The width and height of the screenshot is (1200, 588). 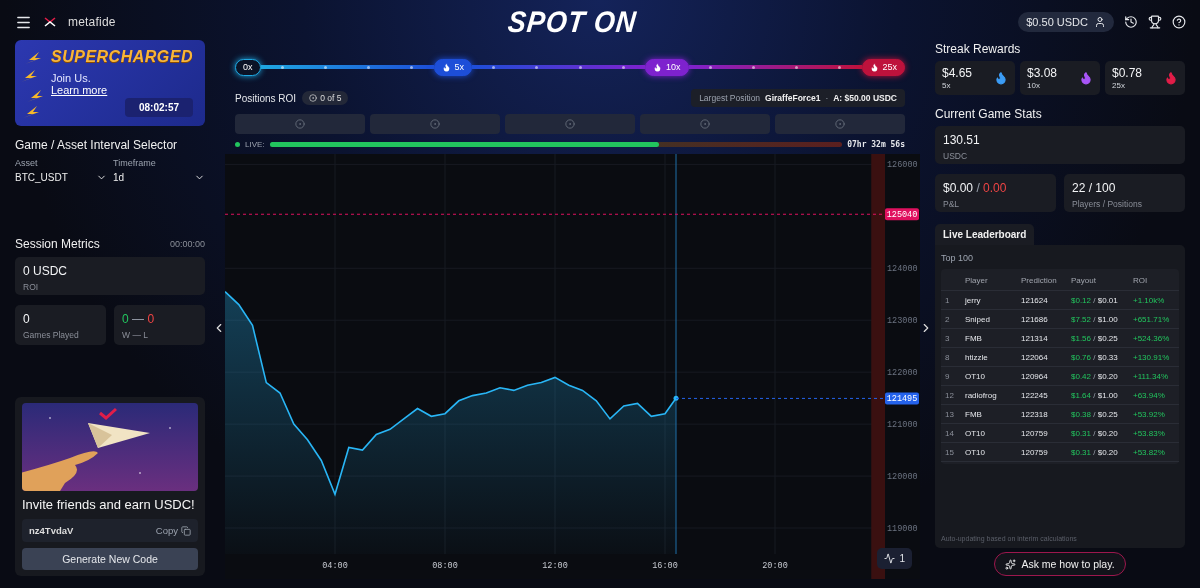 What do you see at coordinates (51, 530) in the screenshot?
I see `referral-code: nz4TvdaV` at bounding box center [51, 530].